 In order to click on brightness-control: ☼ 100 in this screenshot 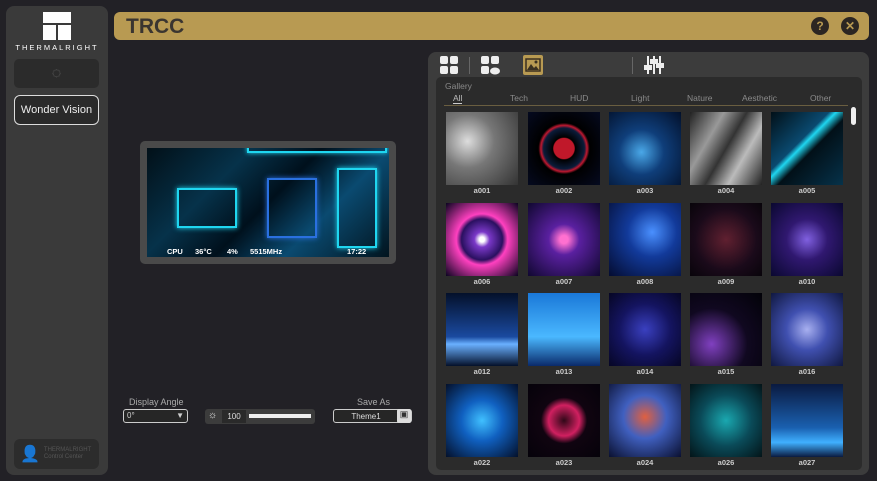, I will do `click(260, 416)`.